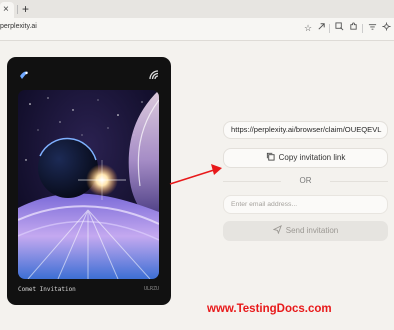 The width and height of the screenshot is (394, 330). What do you see at coordinates (269, 309) in the screenshot?
I see `watermark-text: www.TestingDocs.com` at bounding box center [269, 309].